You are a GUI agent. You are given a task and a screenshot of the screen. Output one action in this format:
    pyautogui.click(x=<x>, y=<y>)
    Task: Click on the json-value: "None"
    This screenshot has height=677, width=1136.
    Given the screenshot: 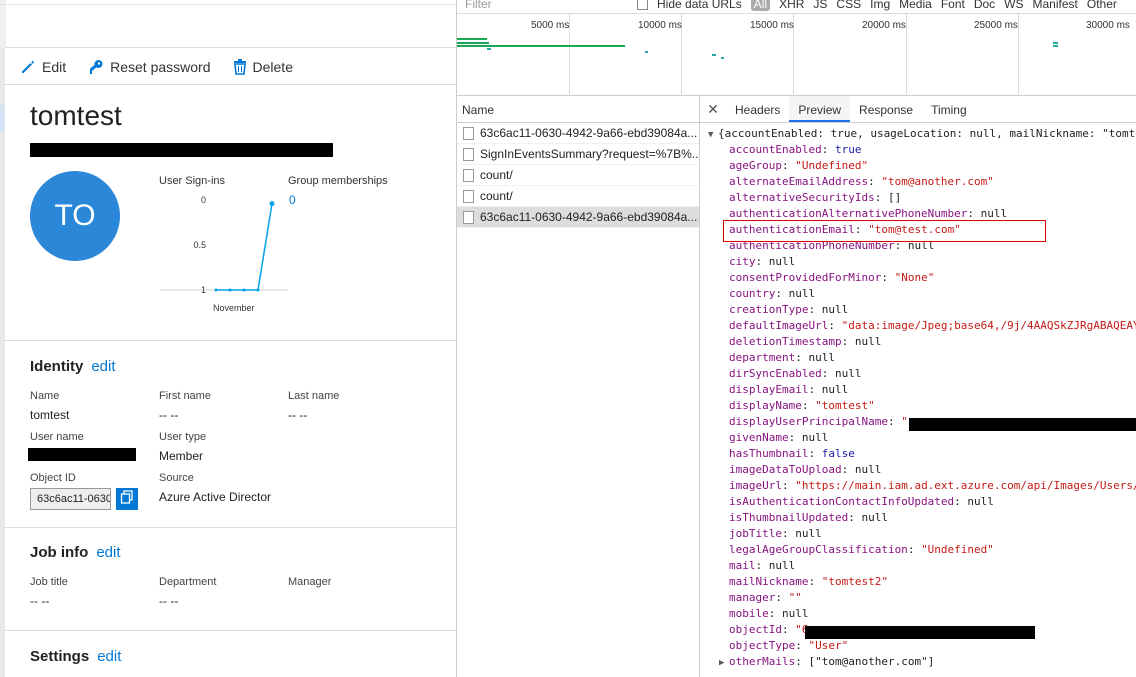 What is the action you would take?
    pyautogui.click(x=914, y=277)
    